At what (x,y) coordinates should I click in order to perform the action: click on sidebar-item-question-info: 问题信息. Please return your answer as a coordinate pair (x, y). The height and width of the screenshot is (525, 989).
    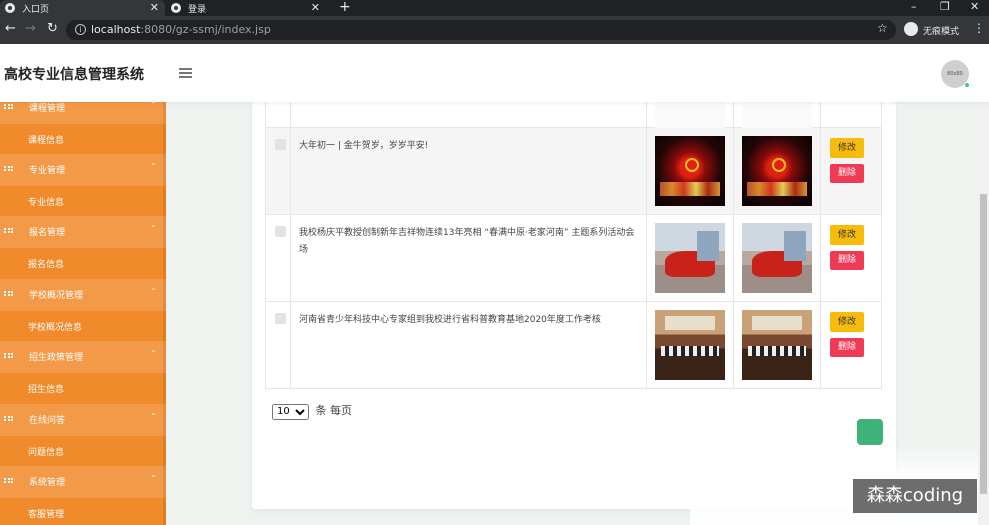
    Looking at the image, I should click on (83, 451).